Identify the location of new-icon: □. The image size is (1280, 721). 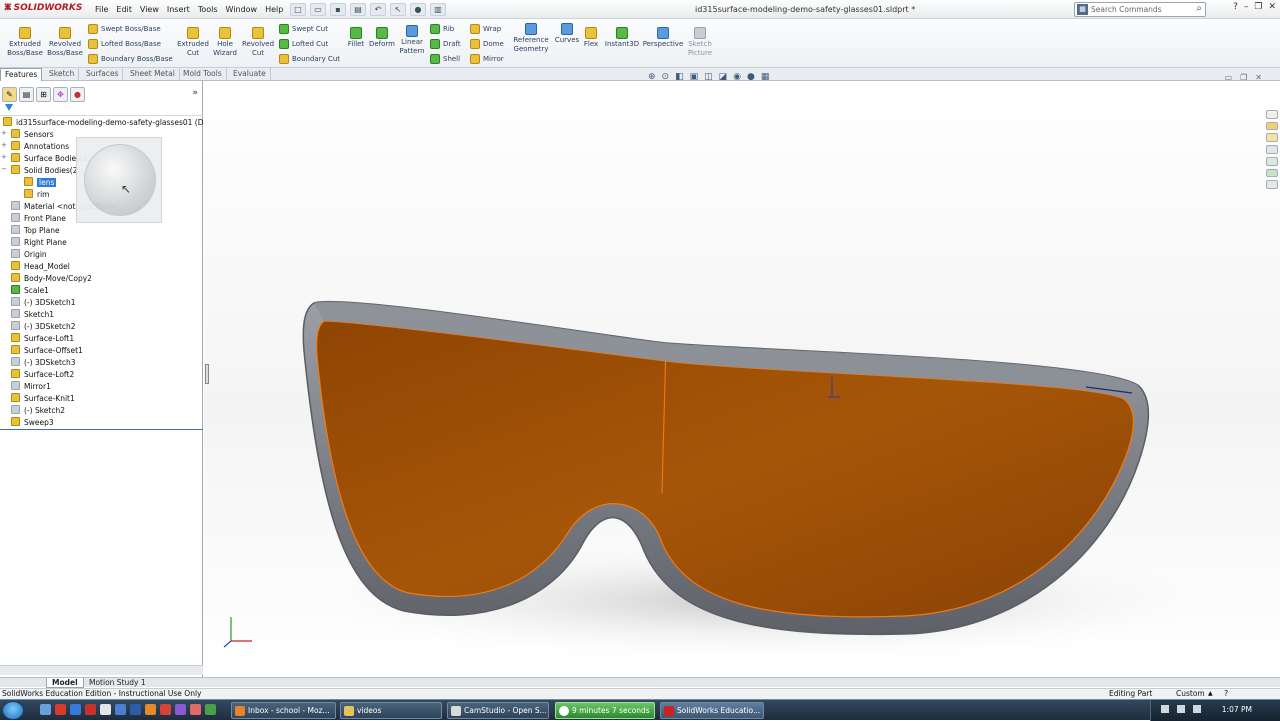
(298, 9).